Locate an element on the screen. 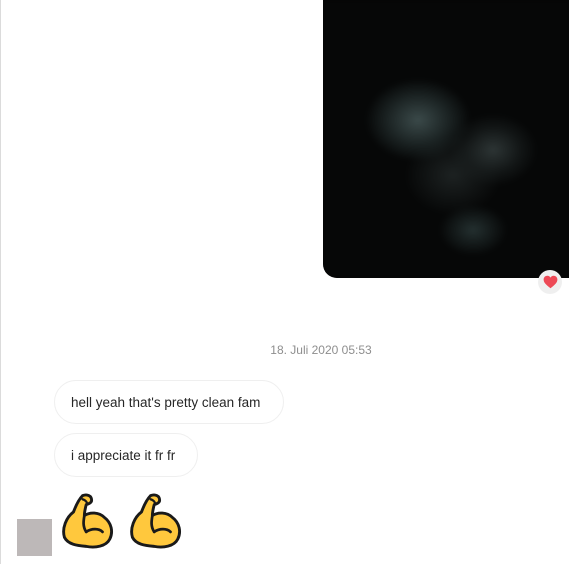 The image size is (569, 564). message-text: hell yeah that's pretty clean fam is located at coordinates (166, 402).